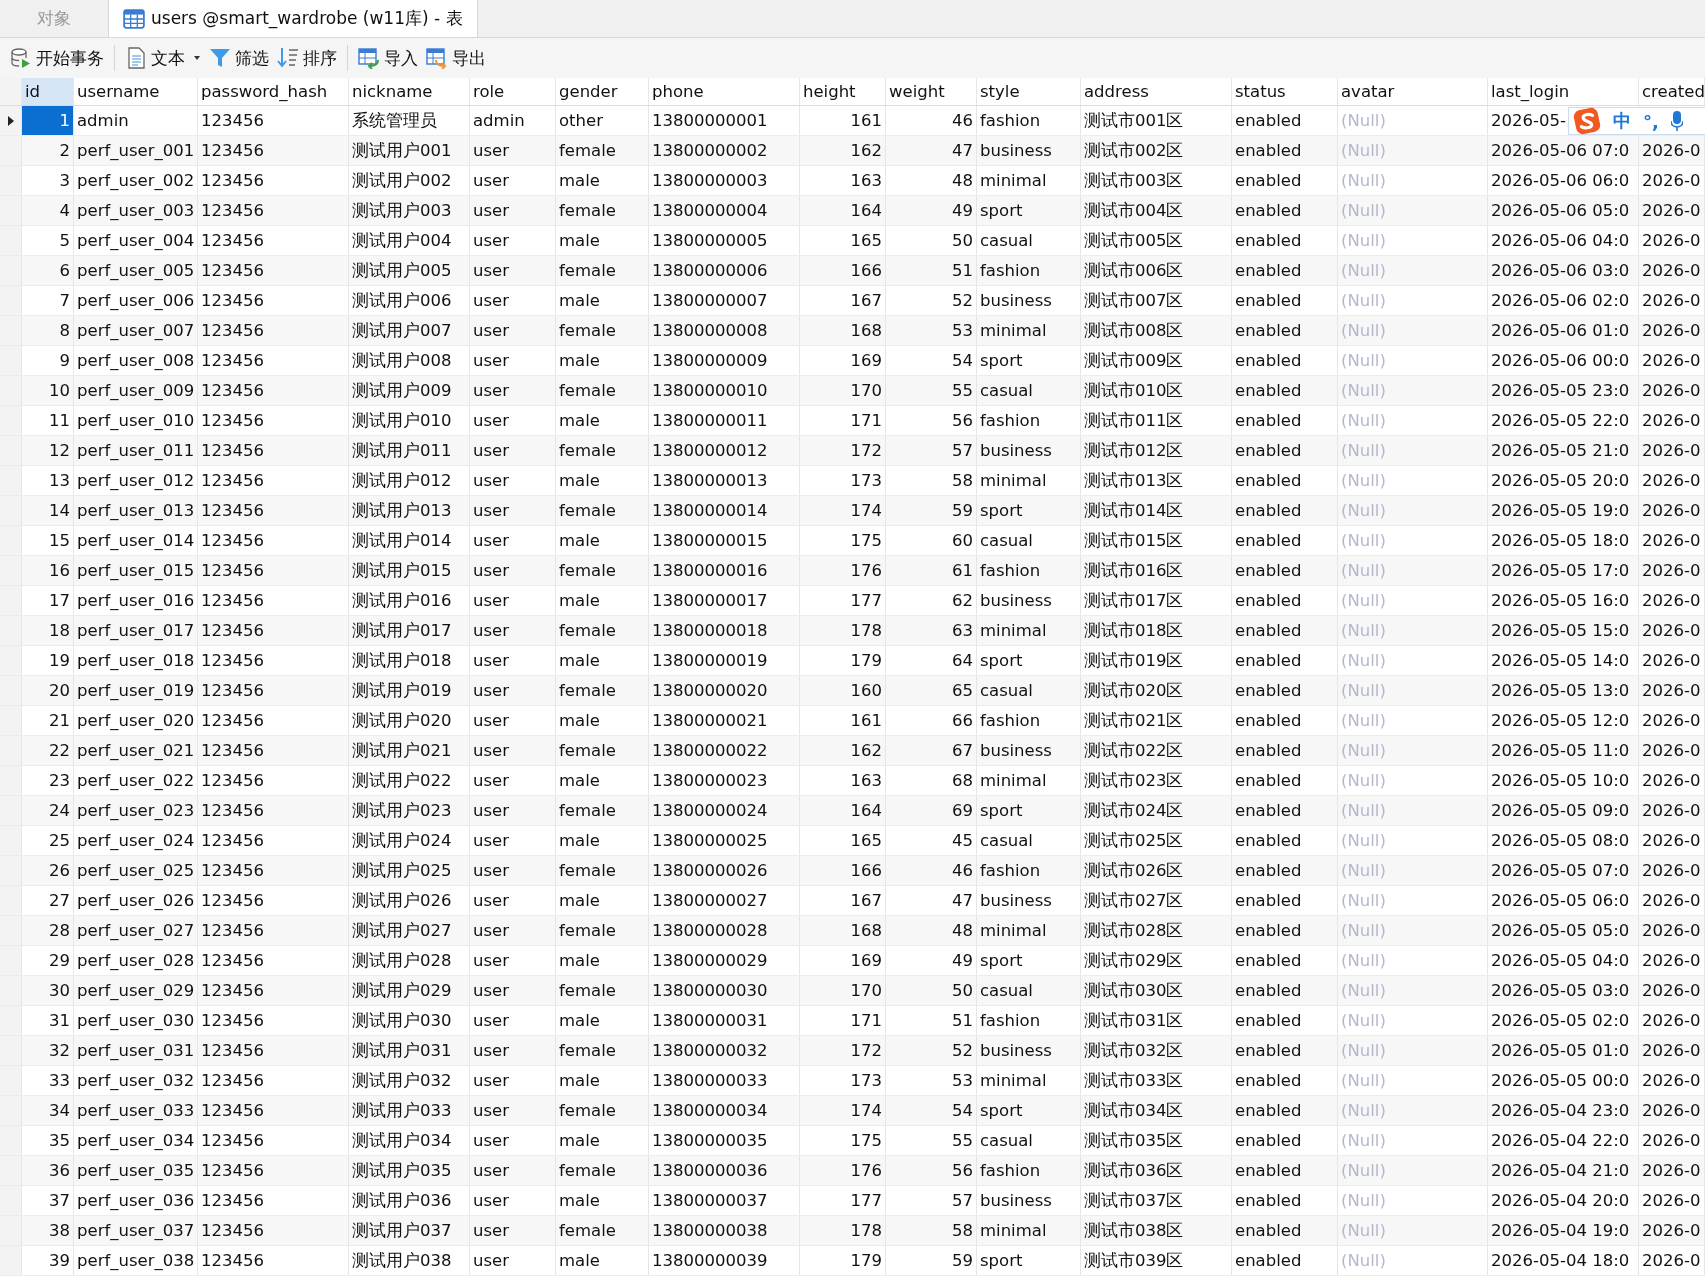 This screenshot has height=1284, width=1705. I want to click on tab: users @smart_wardrobe (w11库) - 表, so click(293, 18).